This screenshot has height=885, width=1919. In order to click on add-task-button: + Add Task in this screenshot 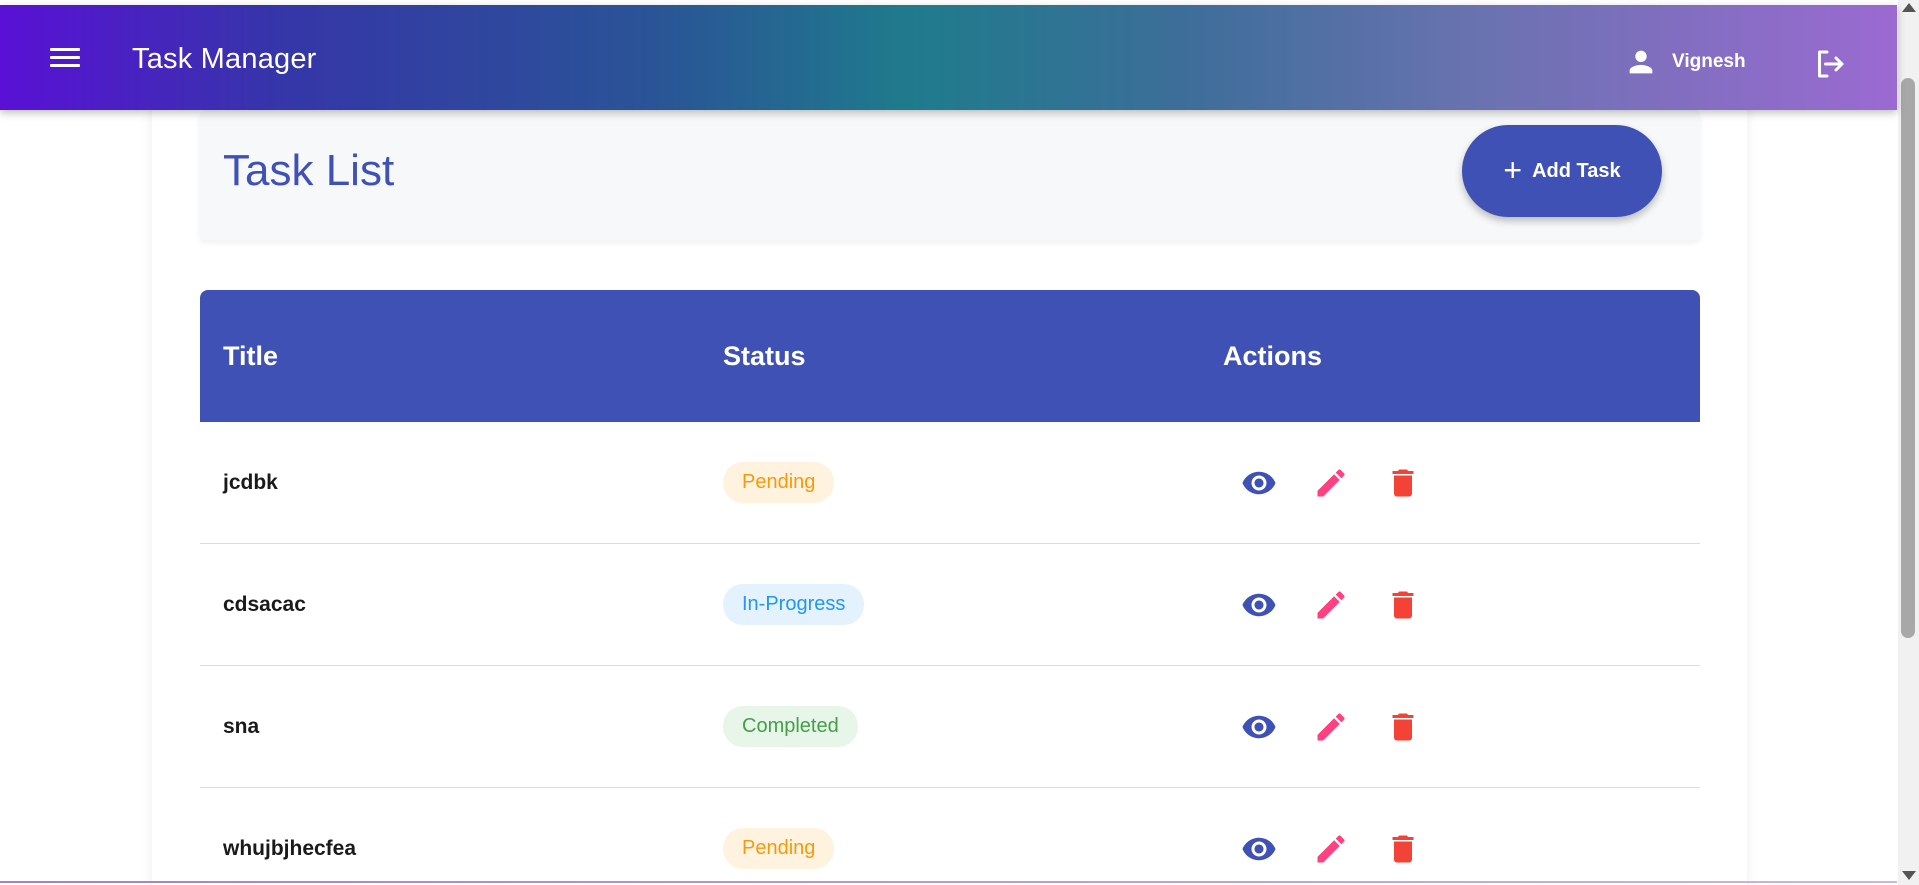, I will do `click(1562, 171)`.